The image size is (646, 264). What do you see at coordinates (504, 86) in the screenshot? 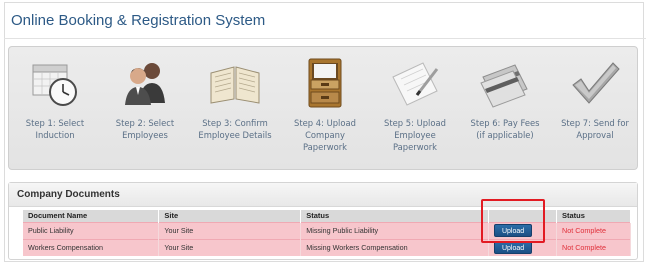
I see `credit-card-icon` at bounding box center [504, 86].